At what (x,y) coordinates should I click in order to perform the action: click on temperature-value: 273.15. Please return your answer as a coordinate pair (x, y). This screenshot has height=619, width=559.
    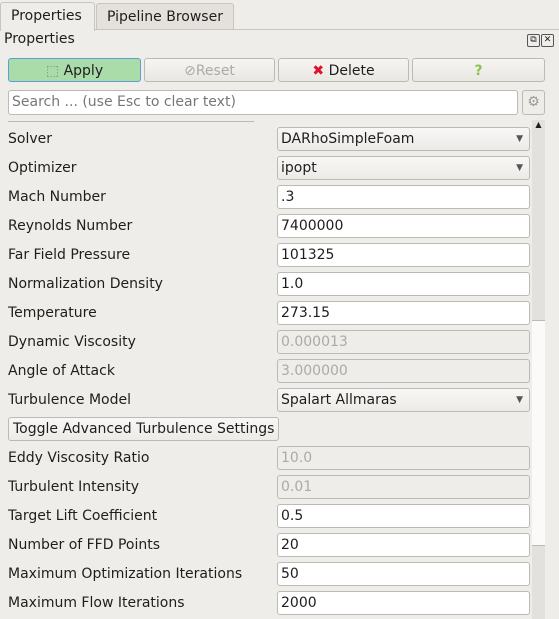
    Looking at the image, I should click on (305, 313).